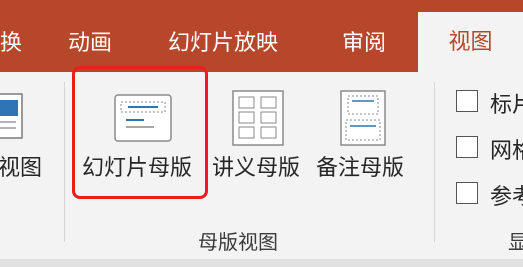 The image size is (523, 267). What do you see at coordinates (363, 118) in the screenshot?
I see `notes-master-icon` at bounding box center [363, 118].